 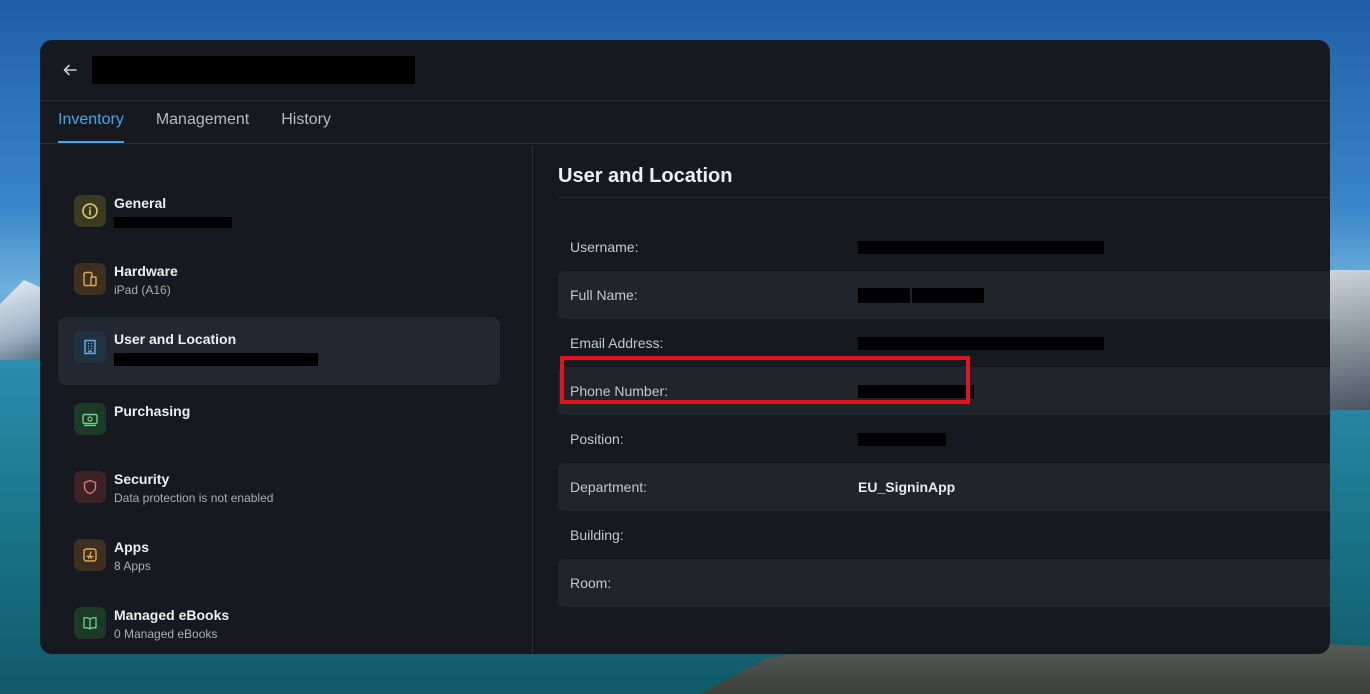 What do you see at coordinates (279, 423) in the screenshot?
I see `sidebar-item-purchasing: Purchasing` at bounding box center [279, 423].